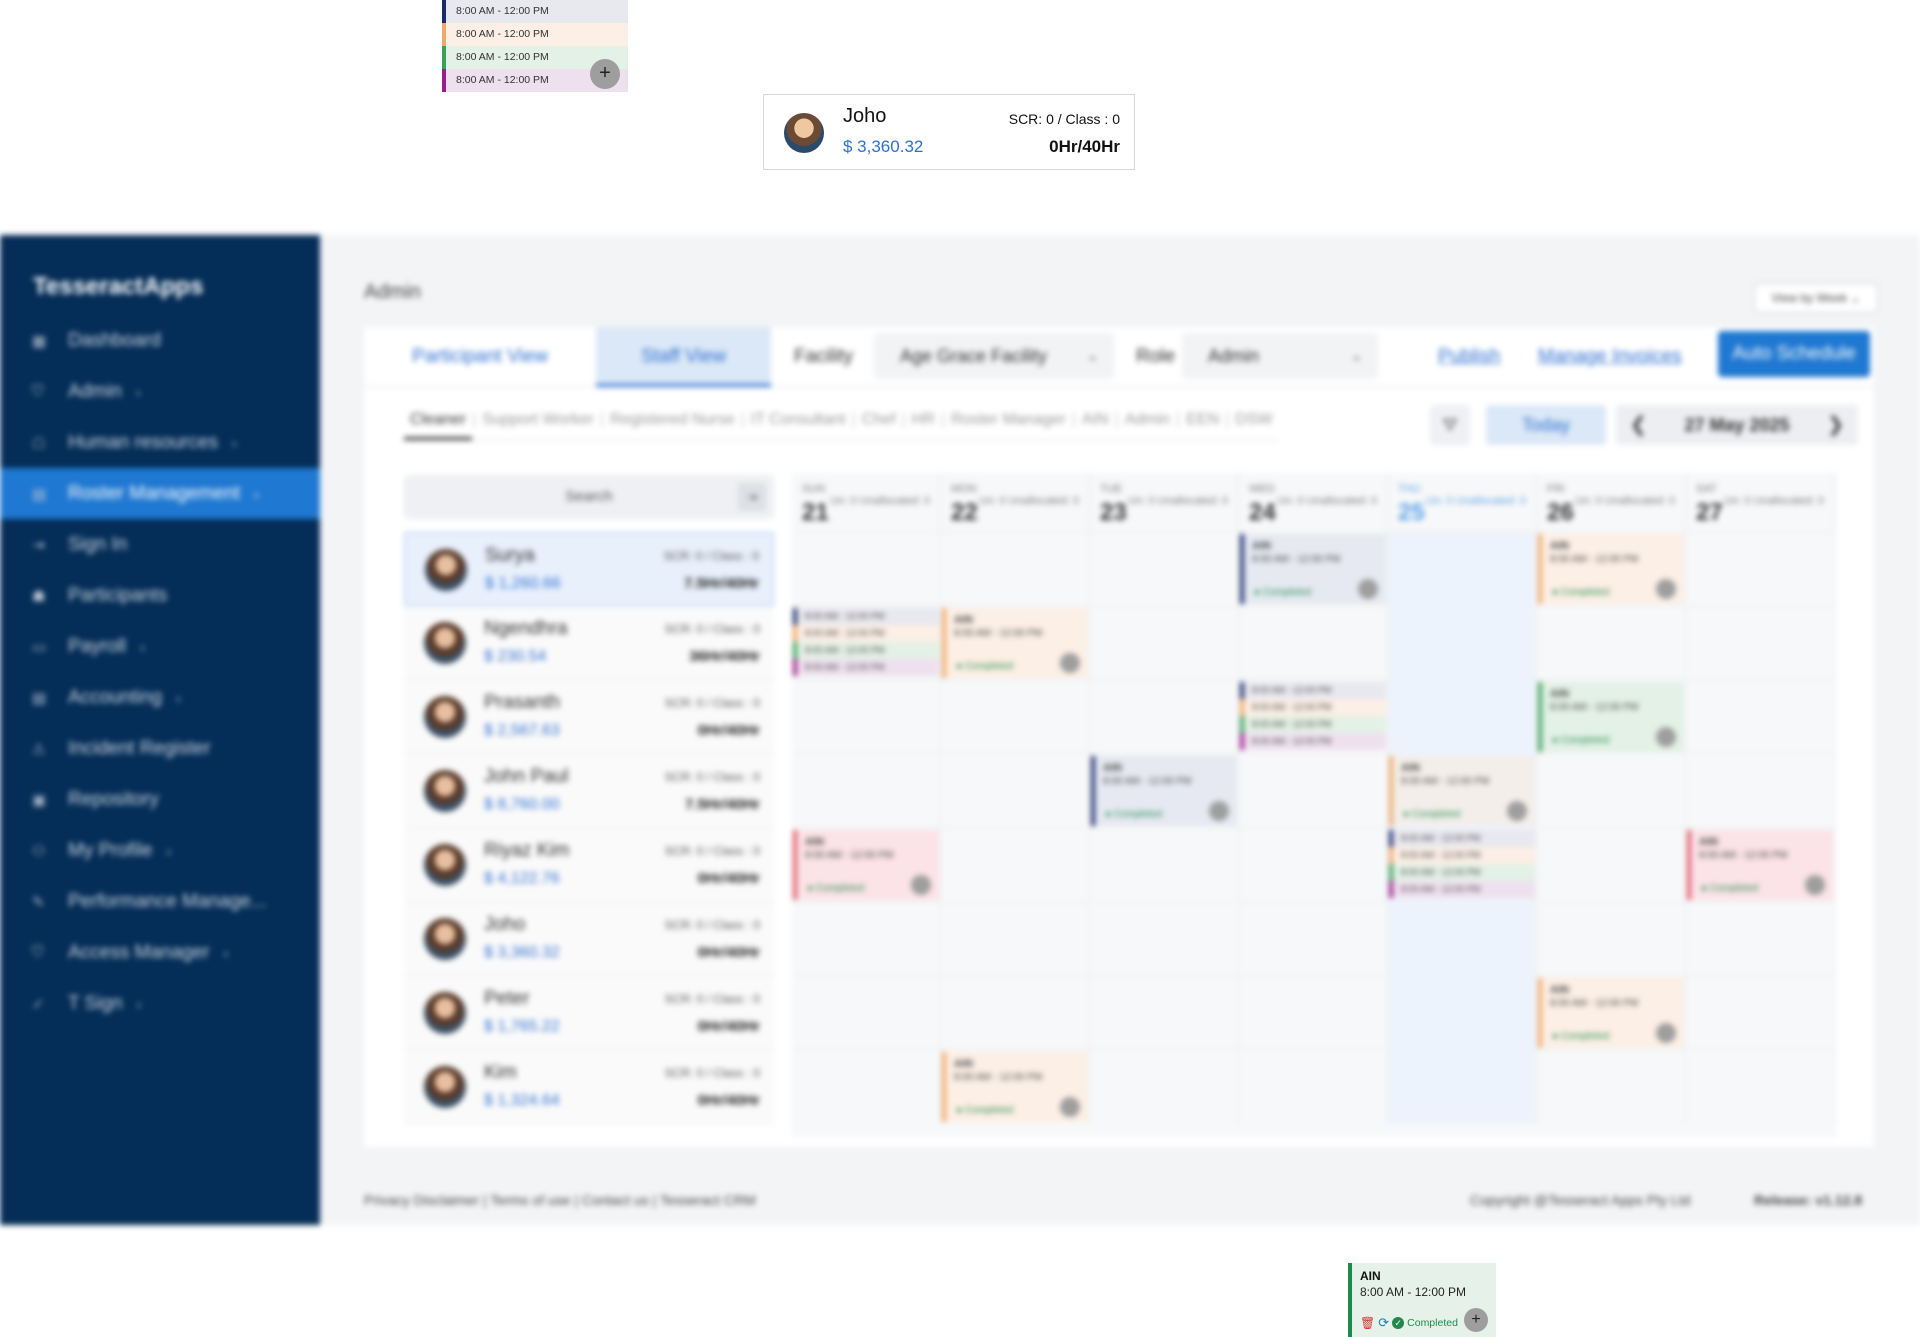  What do you see at coordinates (160, 646) in the screenshot?
I see `sidebar-item-payroll: ▭ Payroll ›` at bounding box center [160, 646].